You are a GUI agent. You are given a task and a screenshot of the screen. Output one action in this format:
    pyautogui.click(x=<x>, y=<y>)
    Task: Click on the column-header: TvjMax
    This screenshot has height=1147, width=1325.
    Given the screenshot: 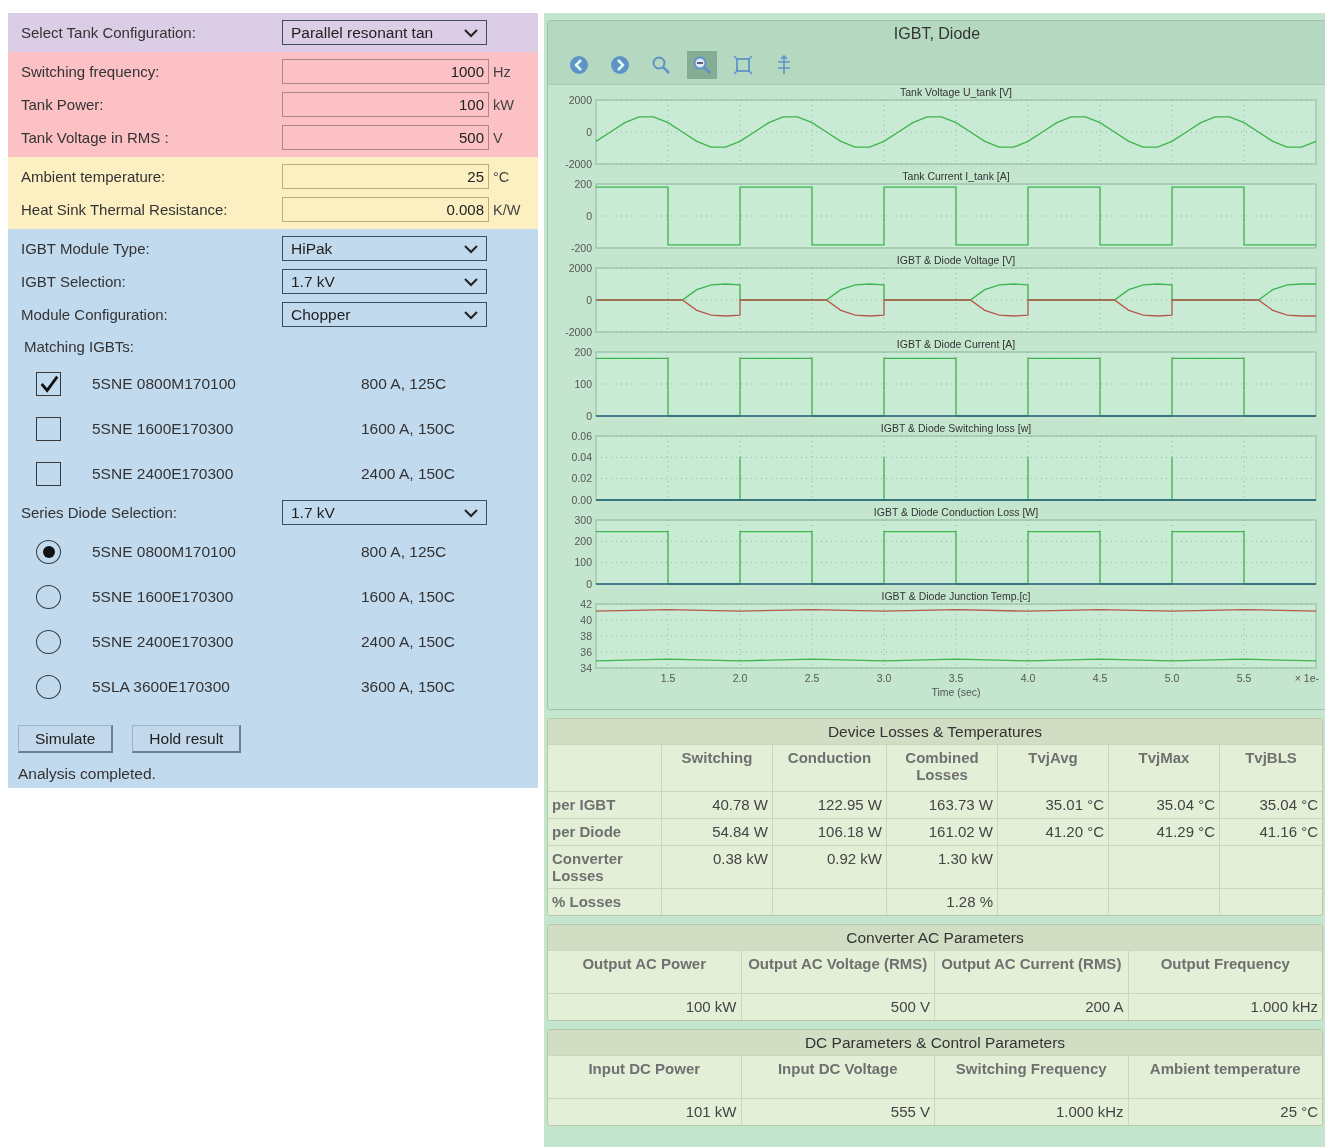 What is the action you would take?
    pyautogui.click(x=1164, y=767)
    